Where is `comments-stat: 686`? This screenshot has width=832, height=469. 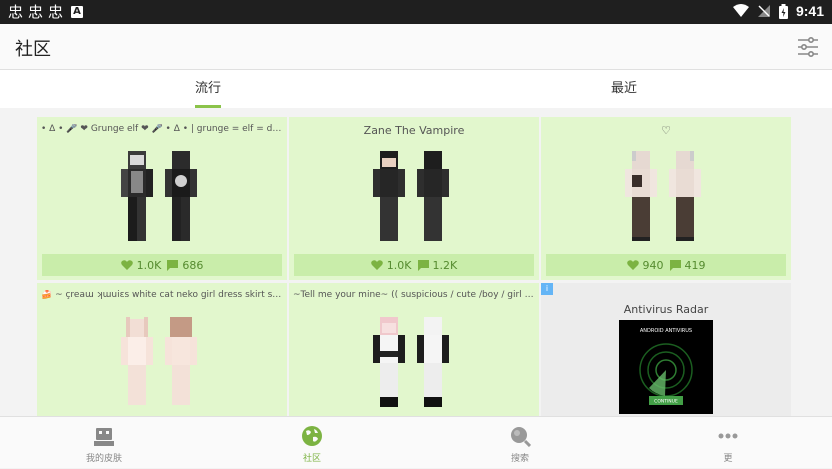
comments-stat: 686 is located at coordinates (185, 265).